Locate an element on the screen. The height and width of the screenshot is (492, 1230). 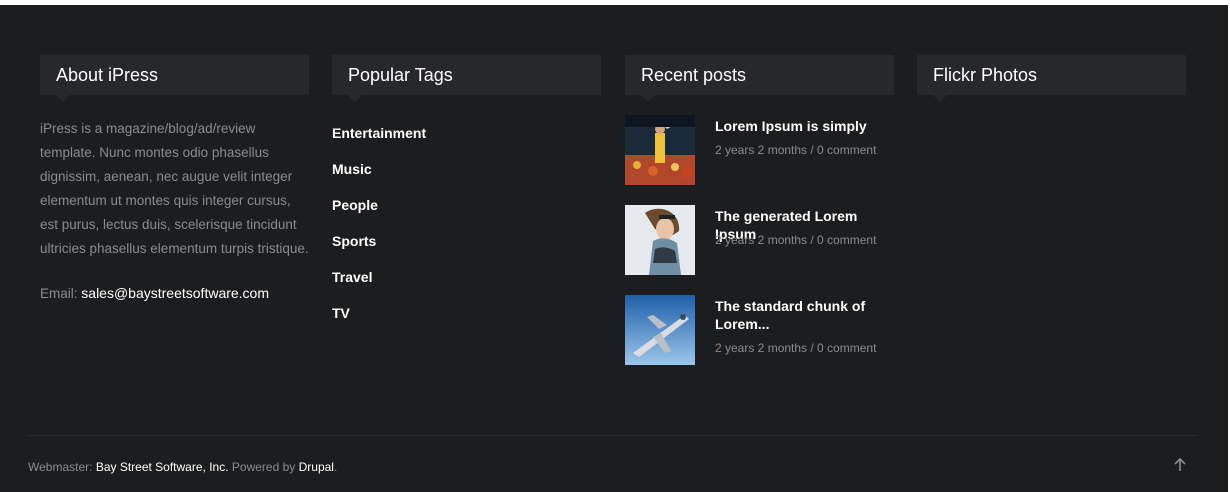
tag-travel: Travel is located at coordinates (466, 285).